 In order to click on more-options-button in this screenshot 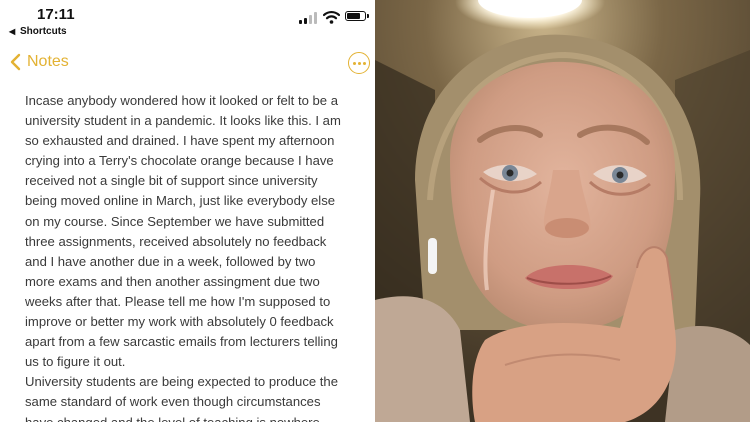, I will do `click(359, 63)`.